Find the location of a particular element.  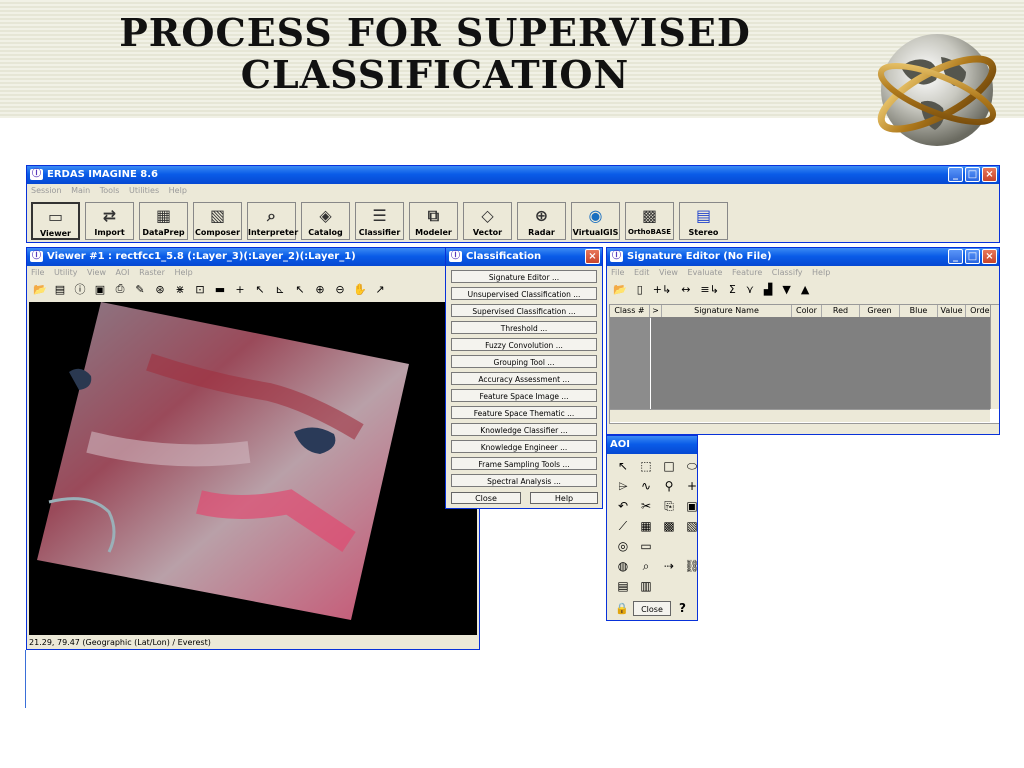

select-icon: ↖ is located at coordinates (300, 289).